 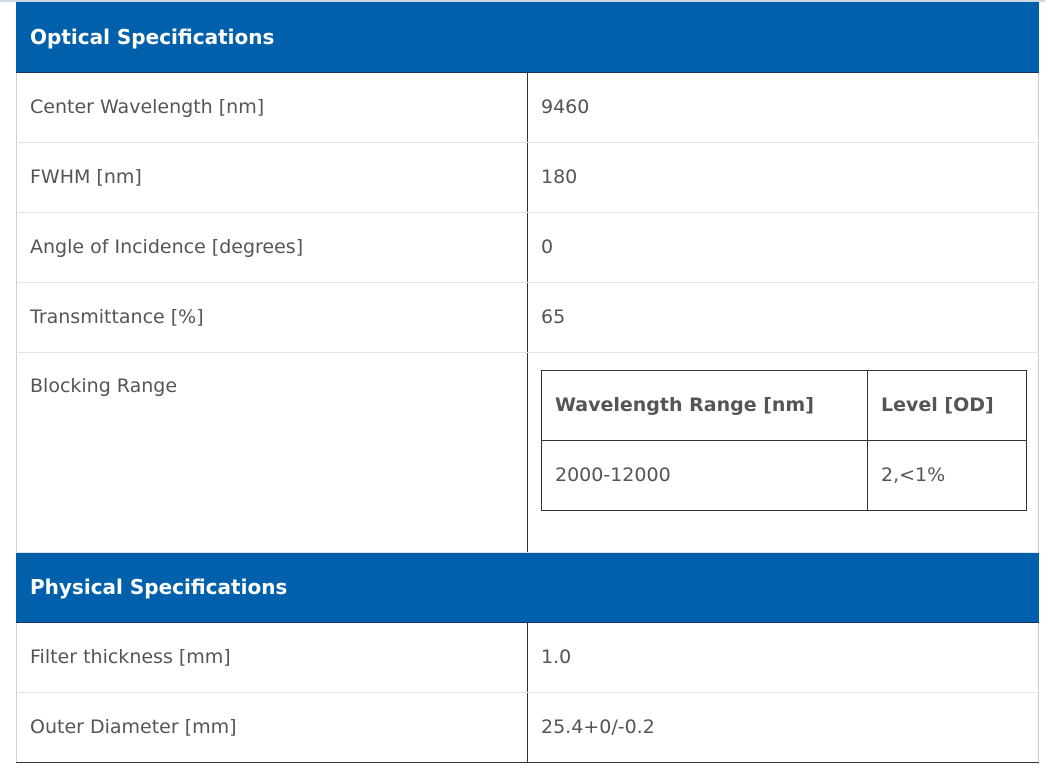 I want to click on blocking-range-data-row: 2000-12000 2,<1%, so click(x=784, y=475).